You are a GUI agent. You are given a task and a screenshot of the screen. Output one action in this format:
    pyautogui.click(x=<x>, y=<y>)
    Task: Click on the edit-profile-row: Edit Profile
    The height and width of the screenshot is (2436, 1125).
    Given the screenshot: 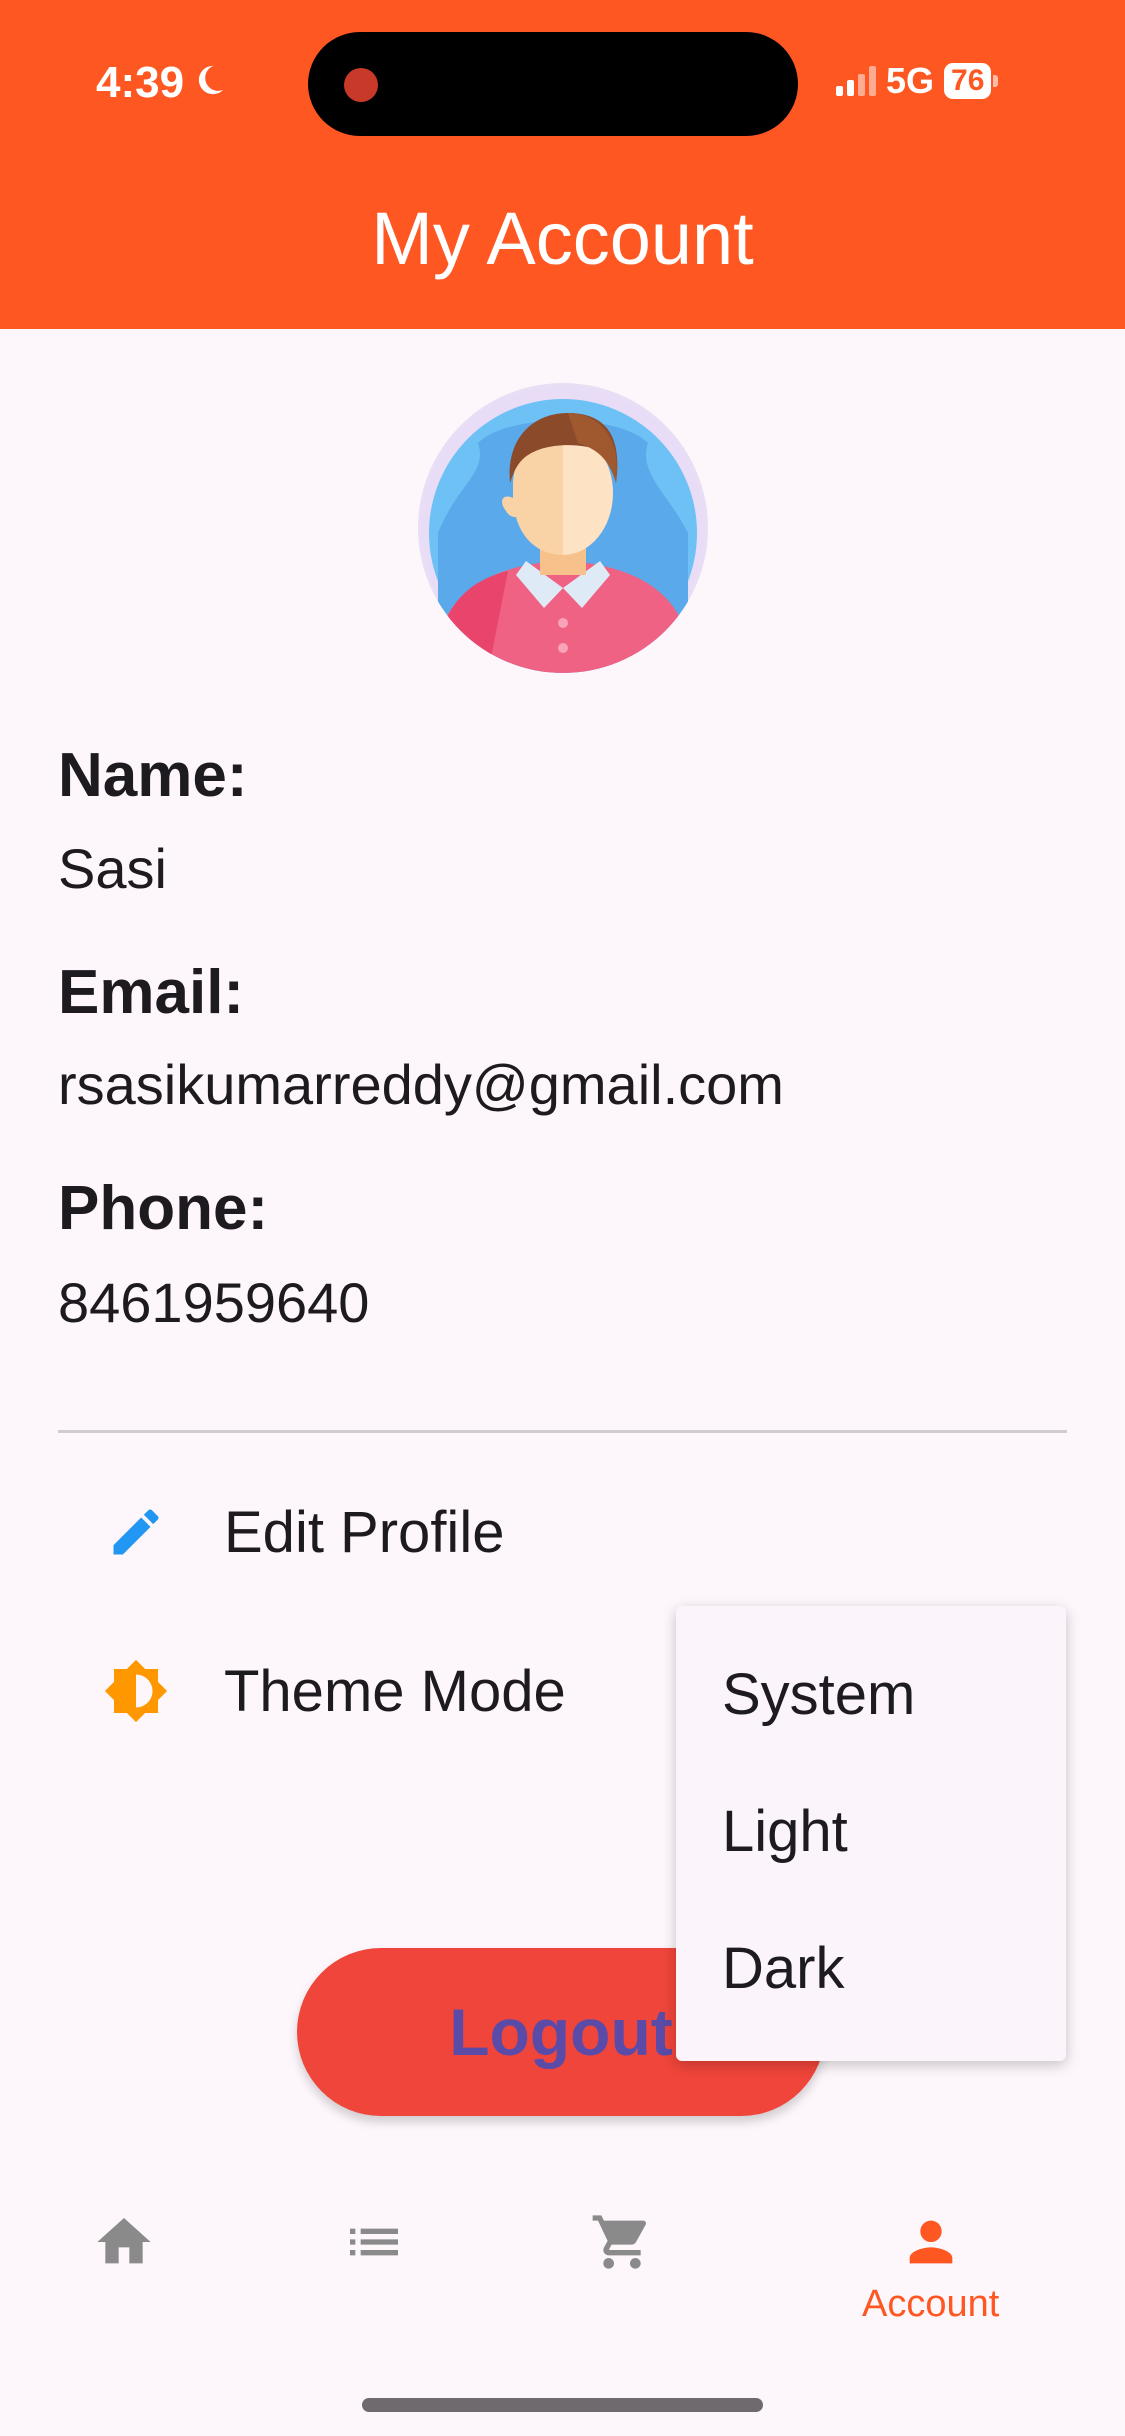 What is the action you would take?
    pyautogui.click(x=302, y=1532)
    